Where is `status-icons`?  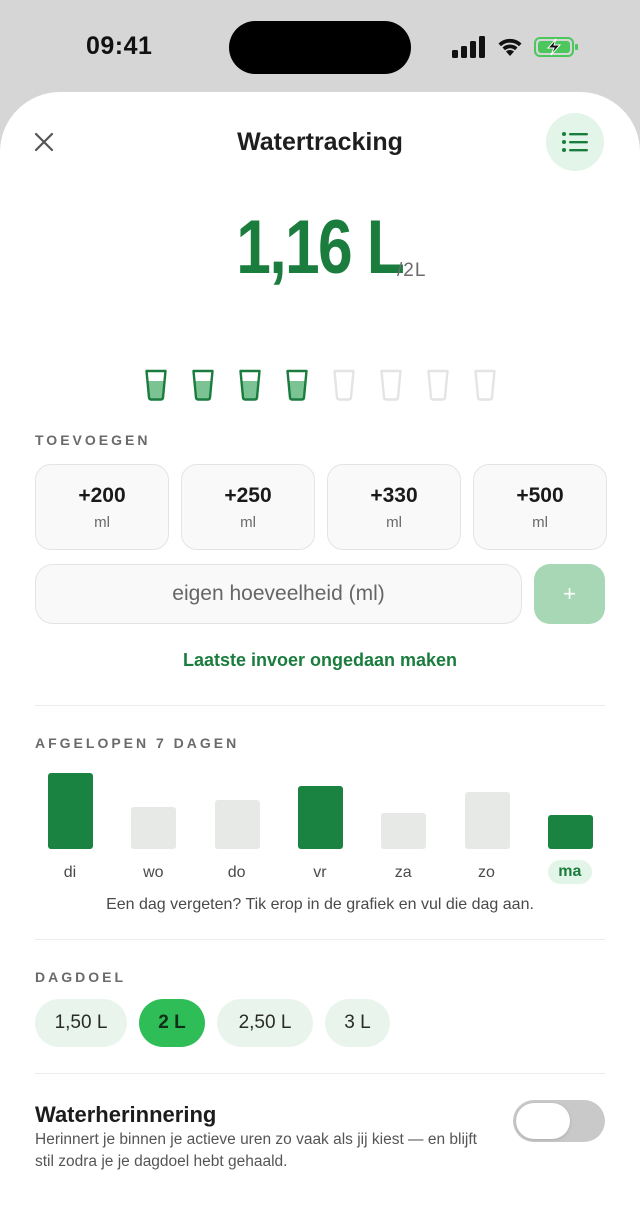
status-icons is located at coordinates (516, 47).